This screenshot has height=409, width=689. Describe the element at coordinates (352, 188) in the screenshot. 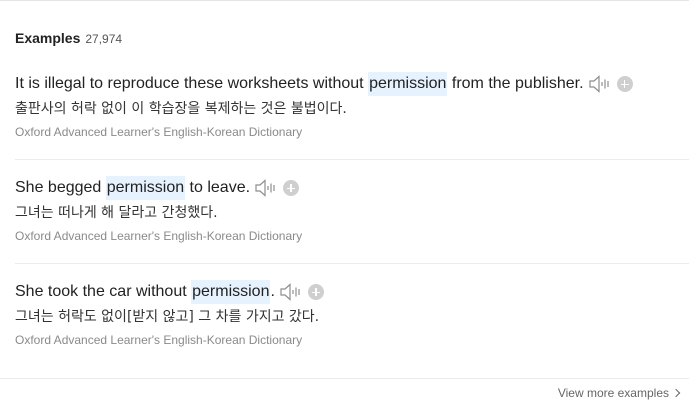

I see `example-english: She begged permission to leave.` at that location.